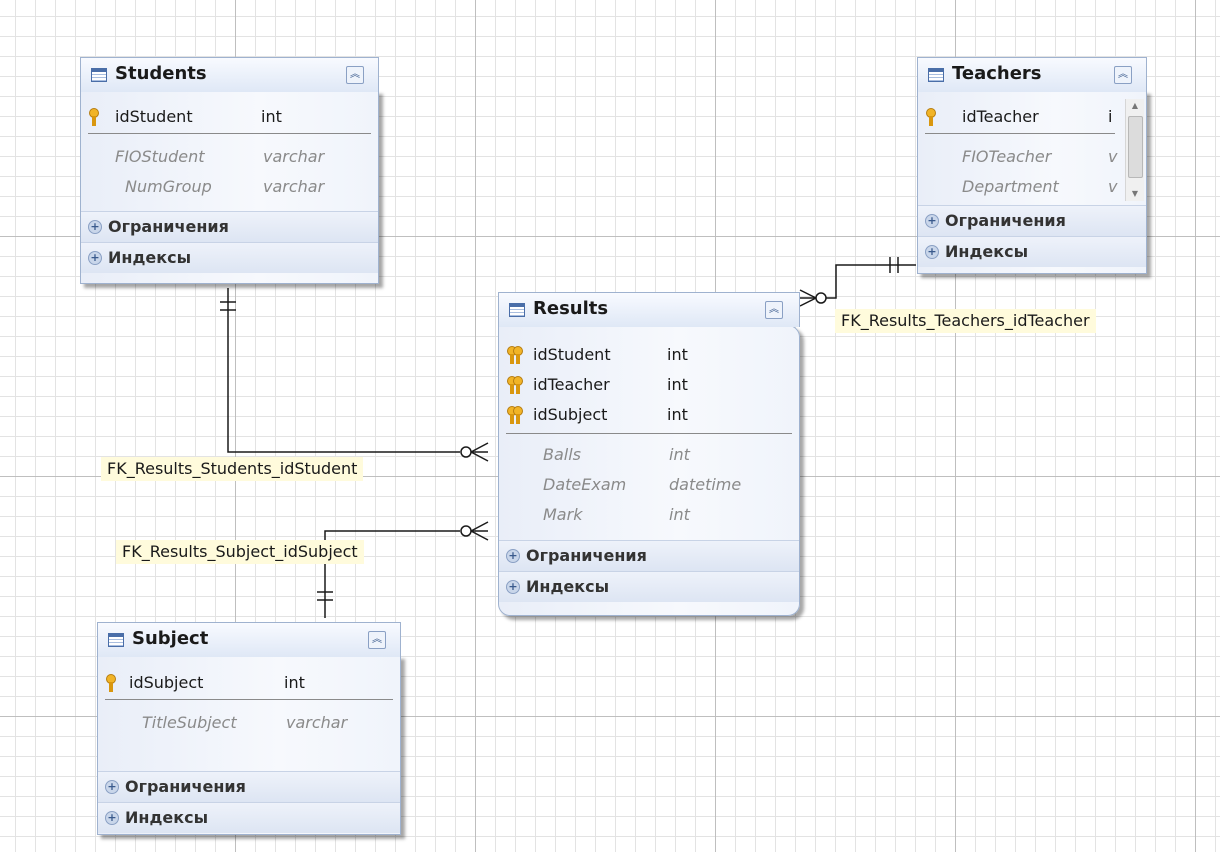  Describe the element at coordinates (1007, 156) in the screenshot. I see `field-name: FIOTeacher` at that location.